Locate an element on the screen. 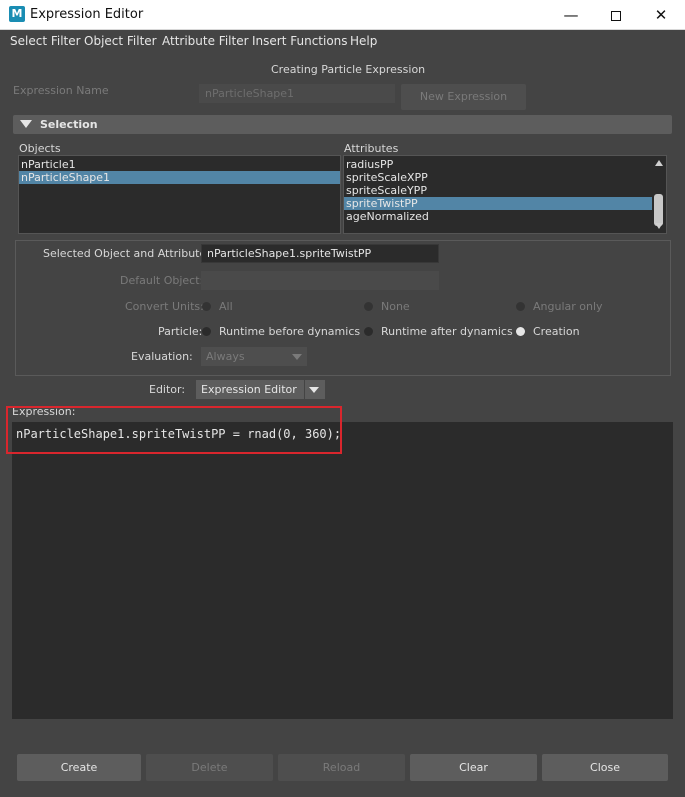 Image resolution: width=685 pixels, height=797 pixels. menu-insert-functions: Insert Functions is located at coordinates (300, 41).